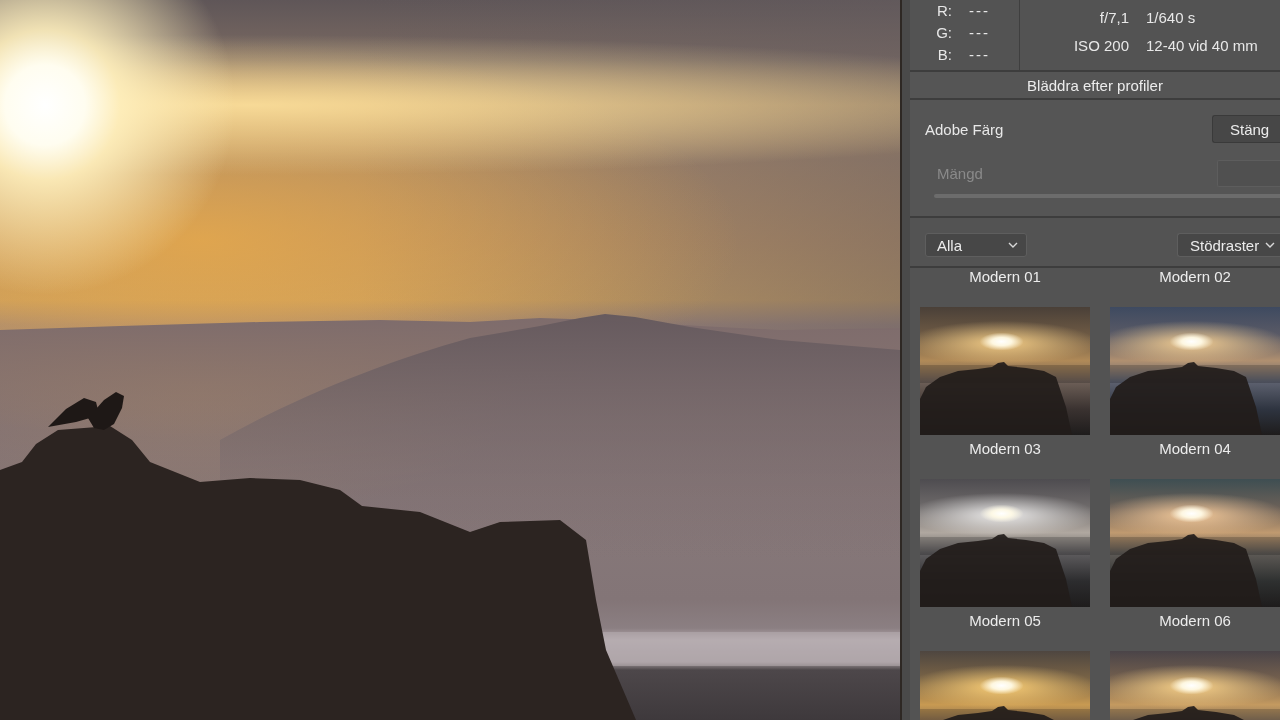 Image resolution: width=1280 pixels, height=720 pixels. Describe the element at coordinates (1195, 277) in the screenshot. I see `preset-label: Modern 02` at that location.